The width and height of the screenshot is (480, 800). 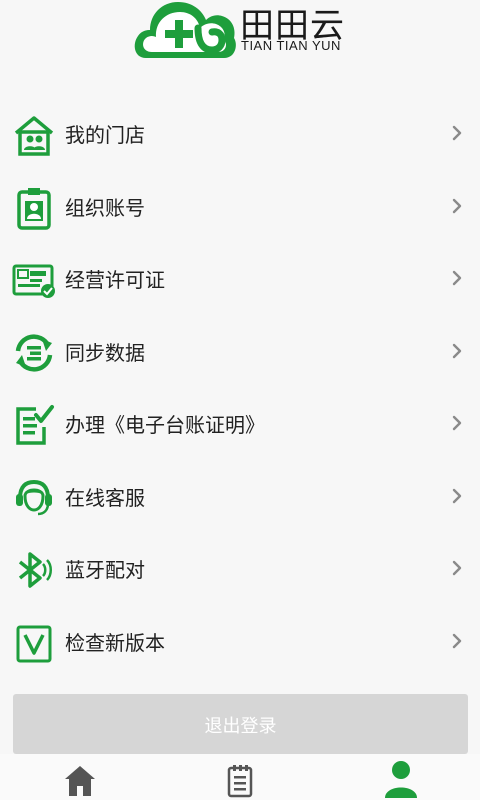 I want to click on menu-item-e-ledger-certificate: 办理《电子台账证明》, so click(x=240, y=425).